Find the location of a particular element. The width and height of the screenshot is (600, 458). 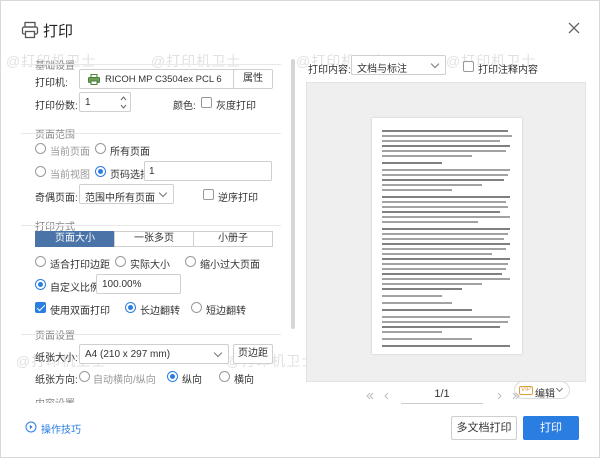

scale-value: 100.00% is located at coordinates (122, 284).